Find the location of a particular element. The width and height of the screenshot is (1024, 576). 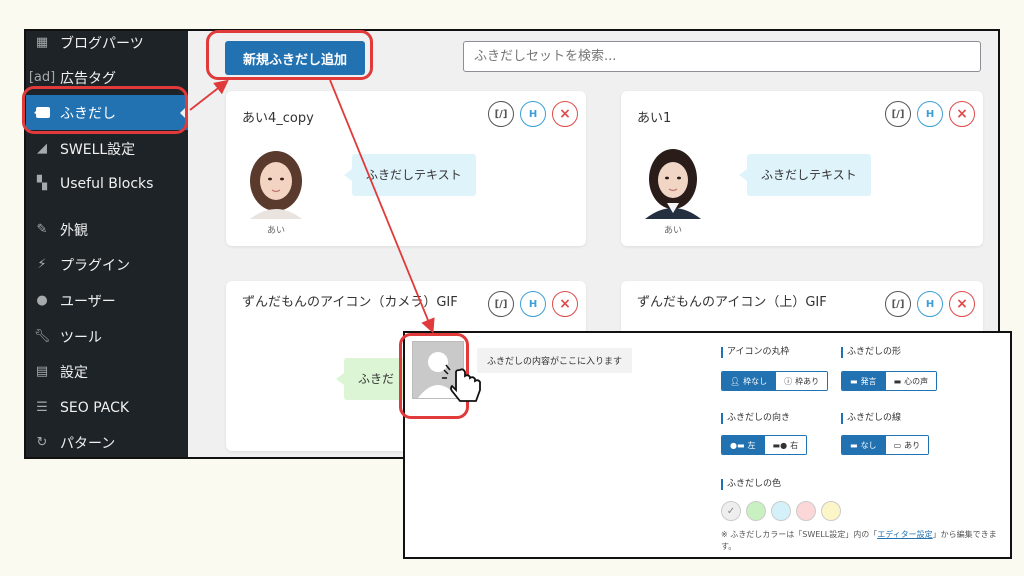

icon-frame-toggle: 👤︎ 枠なし ⓘ 枠あり is located at coordinates (775, 381).